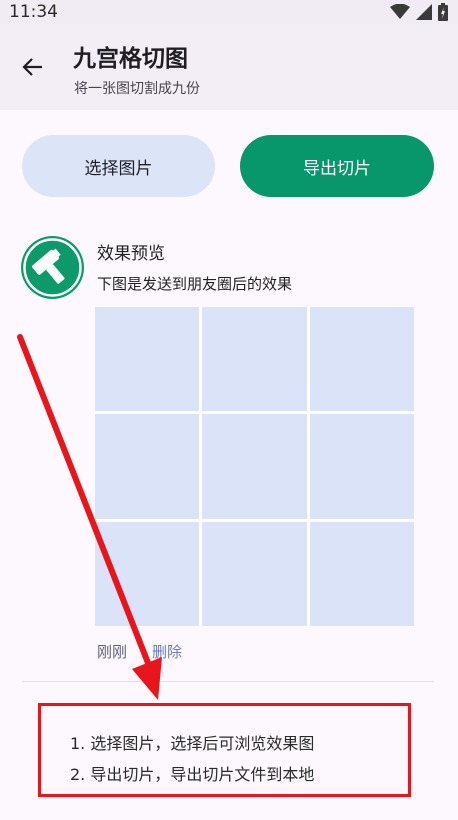 This screenshot has width=458, height=820. What do you see at coordinates (192, 774) in the screenshot?
I see `instruction-step-2: 2. 导出切片，导出切片文件到本地` at bounding box center [192, 774].